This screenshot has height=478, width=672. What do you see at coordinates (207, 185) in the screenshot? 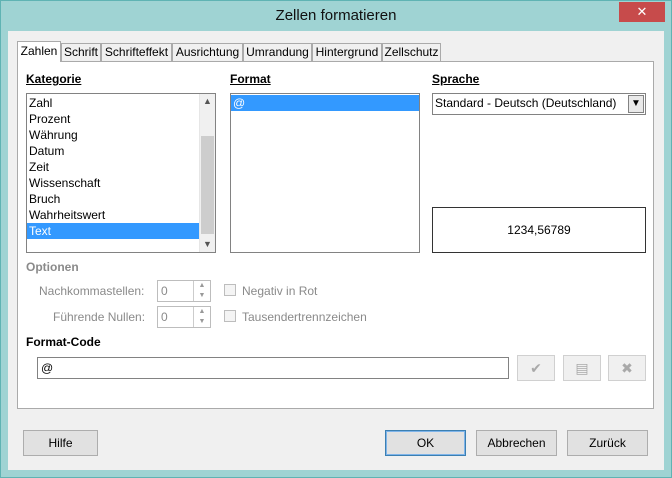
I see `scroll-thumb` at bounding box center [207, 185].